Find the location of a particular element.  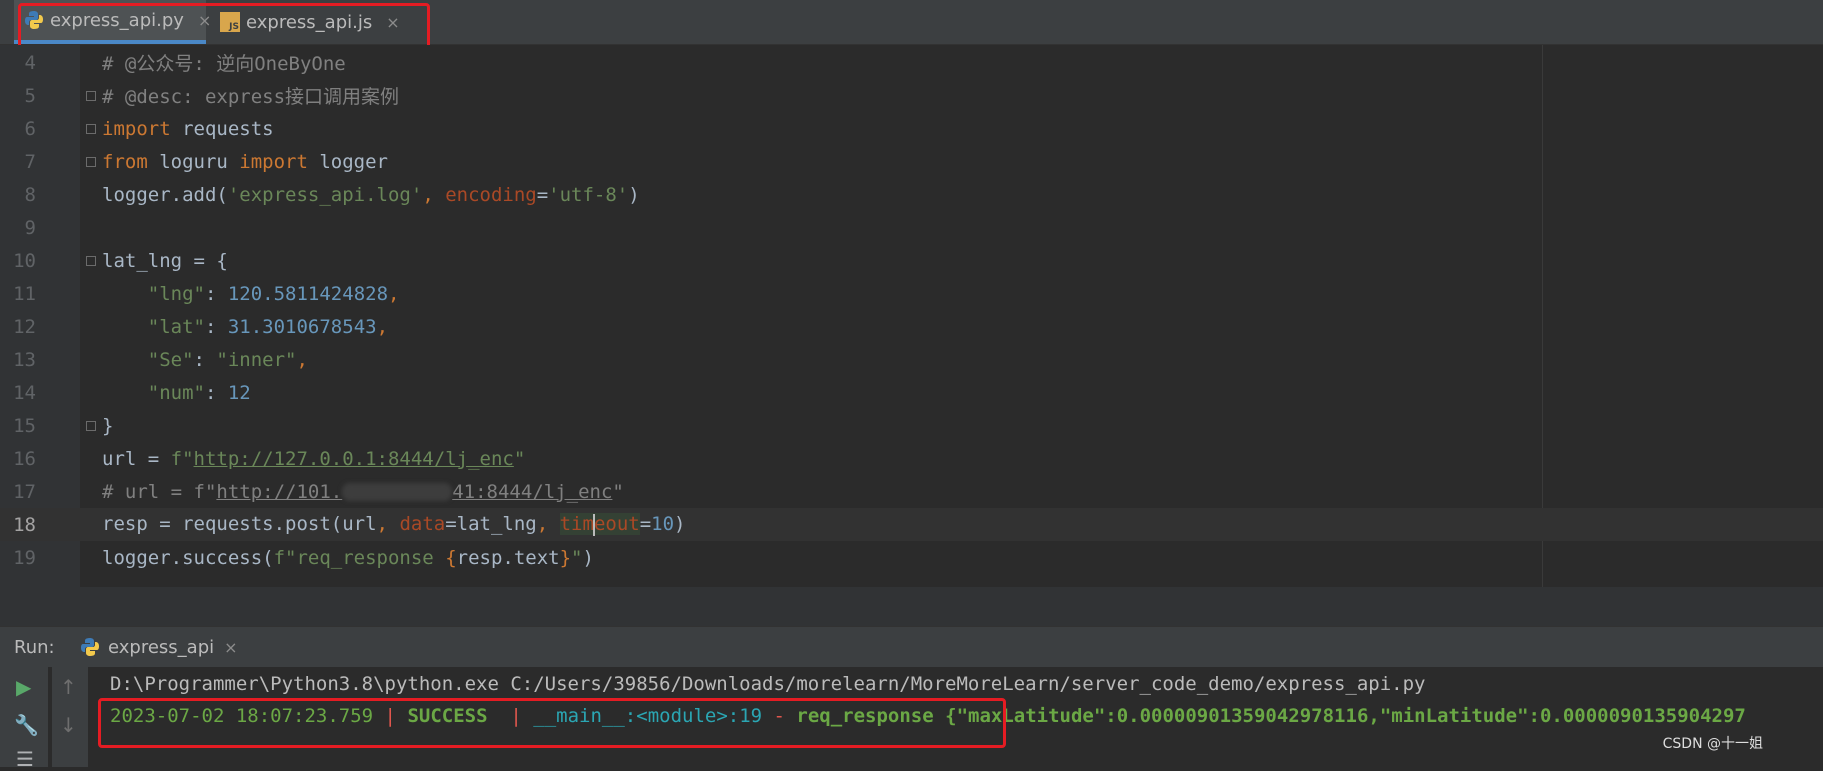

code-text: lat_lng = { is located at coordinates (165, 260).